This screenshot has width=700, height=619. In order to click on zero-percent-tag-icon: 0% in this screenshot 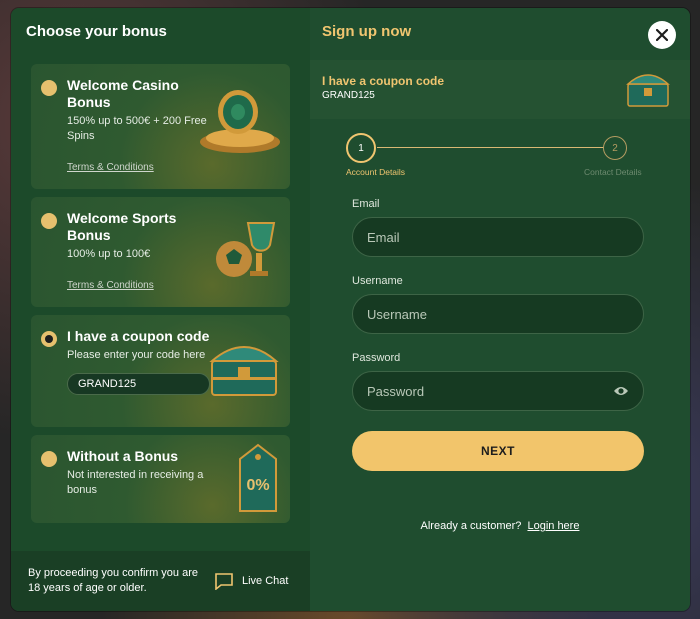, I will do `click(258, 479)`.